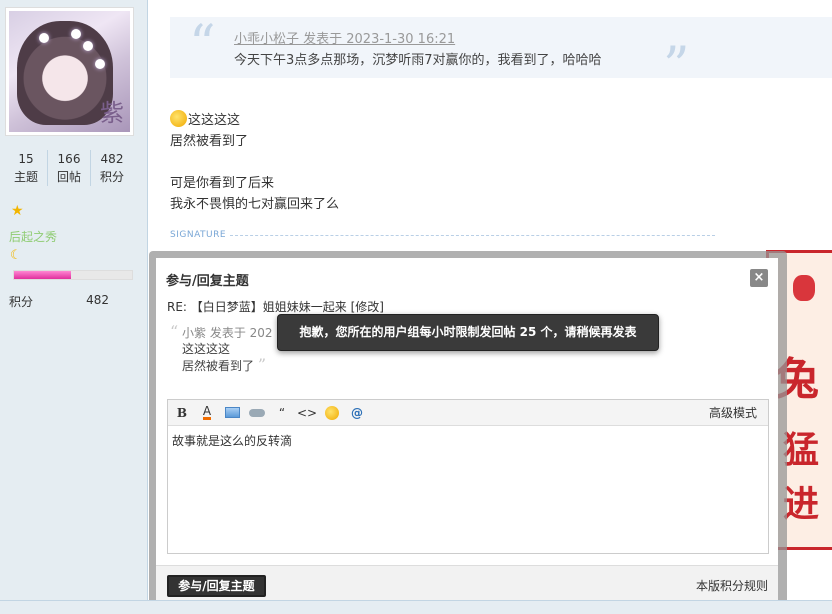 The height and width of the screenshot is (614, 832). What do you see at coordinates (182, 413) in the screenshot?
I see `bold-button: B` at bounding box center [182, 413].